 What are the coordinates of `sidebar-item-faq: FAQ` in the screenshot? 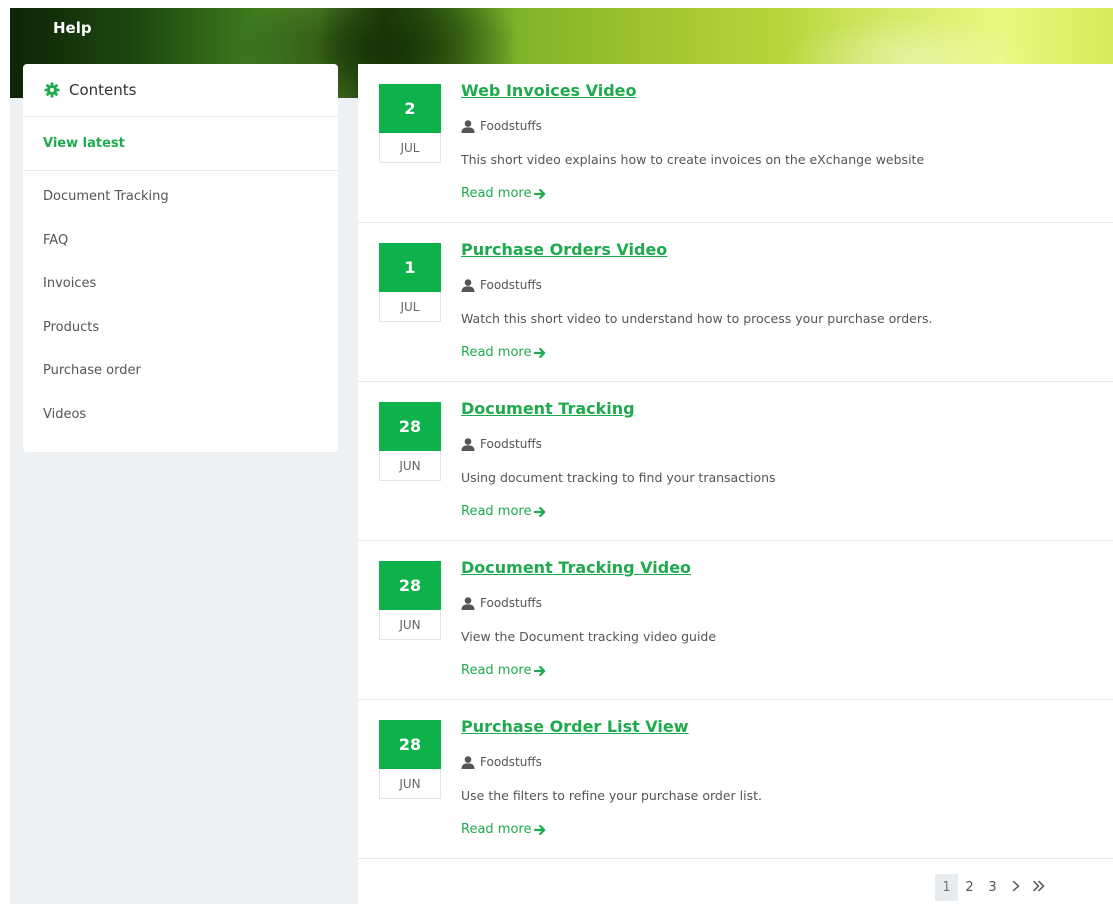 It's located at (180, 254).